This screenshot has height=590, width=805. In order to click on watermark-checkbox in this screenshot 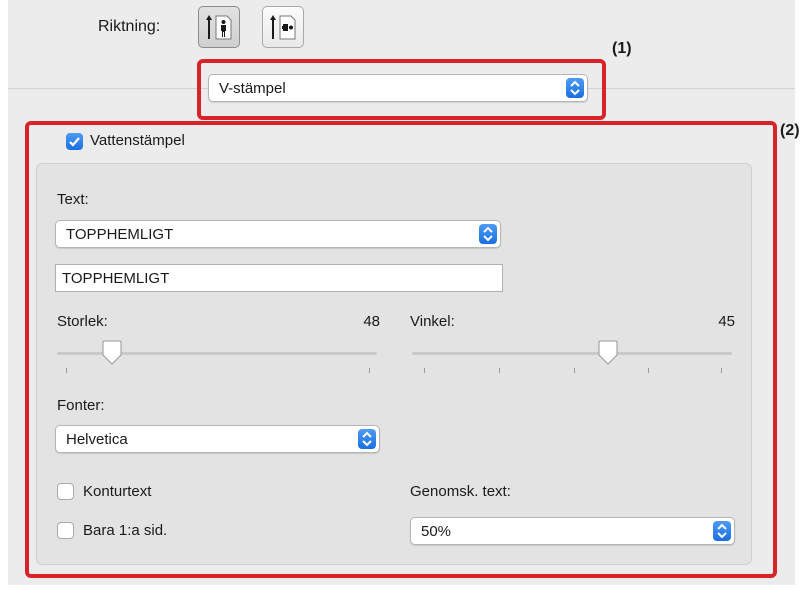, I will do `click(74, 141)`.